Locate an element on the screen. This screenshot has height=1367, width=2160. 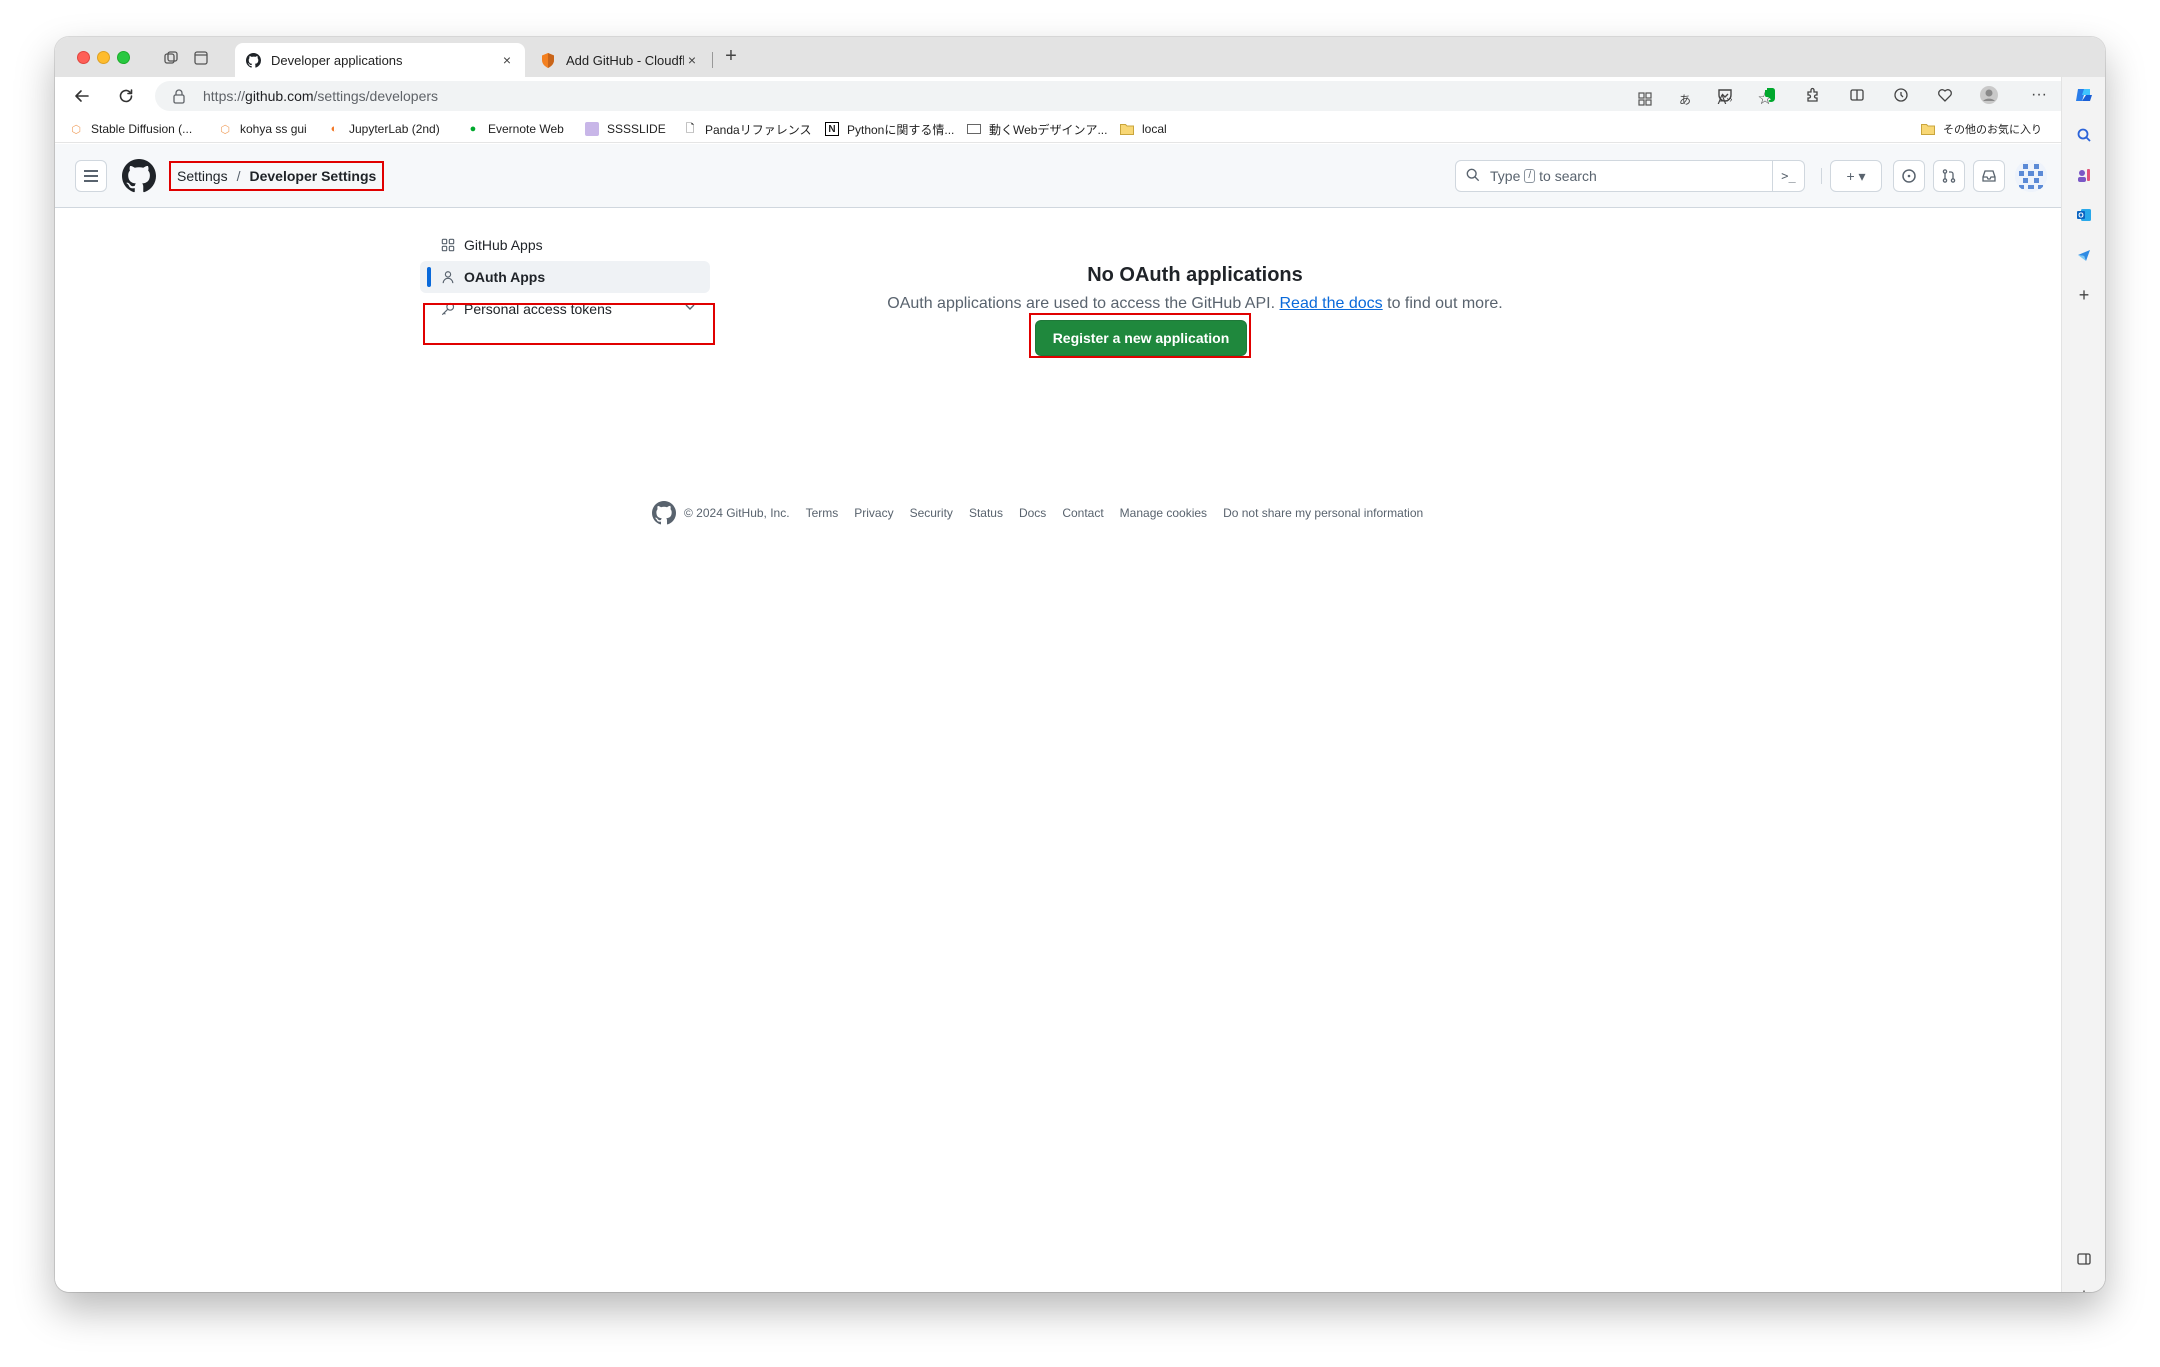
apps-icon is located at coordinates (448, 245).